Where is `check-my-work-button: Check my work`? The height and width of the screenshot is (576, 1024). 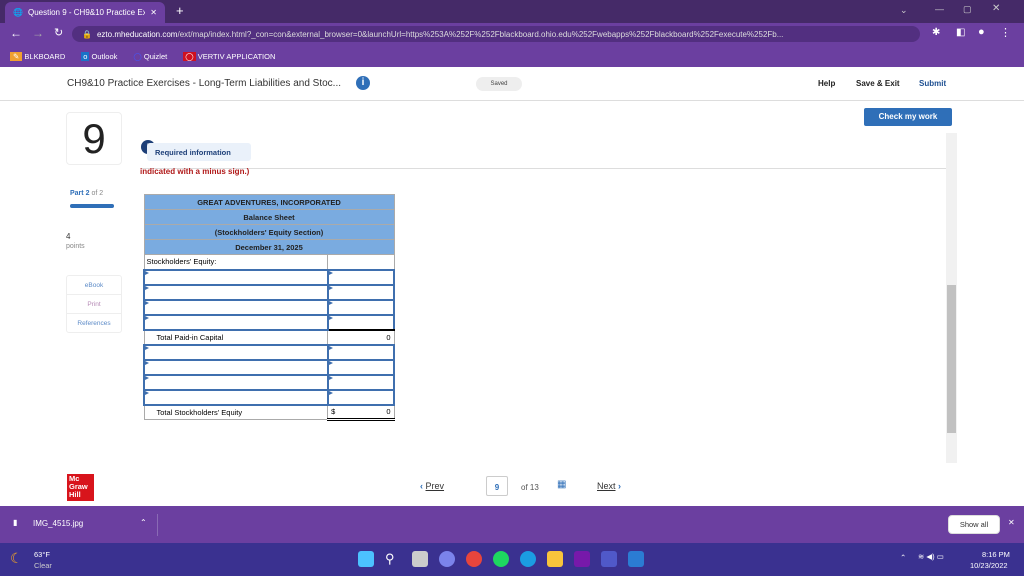
check-my-work-button: Check my work is located at coordinates (908, 117).